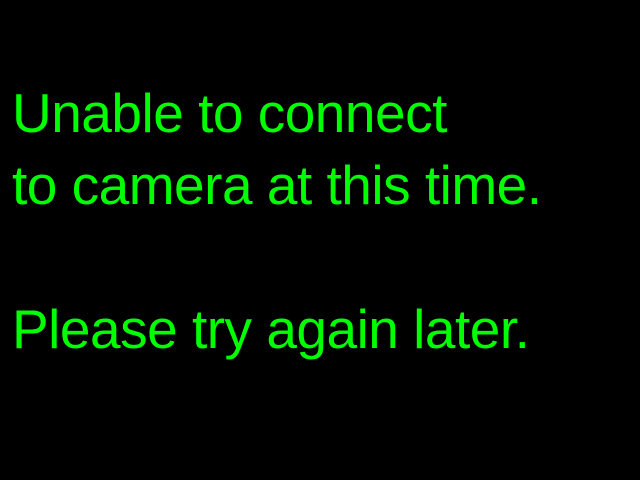  Describe the element at coordinates (271, 329) in the screenshot. I see `retry-message: Please try again later.` at that location.